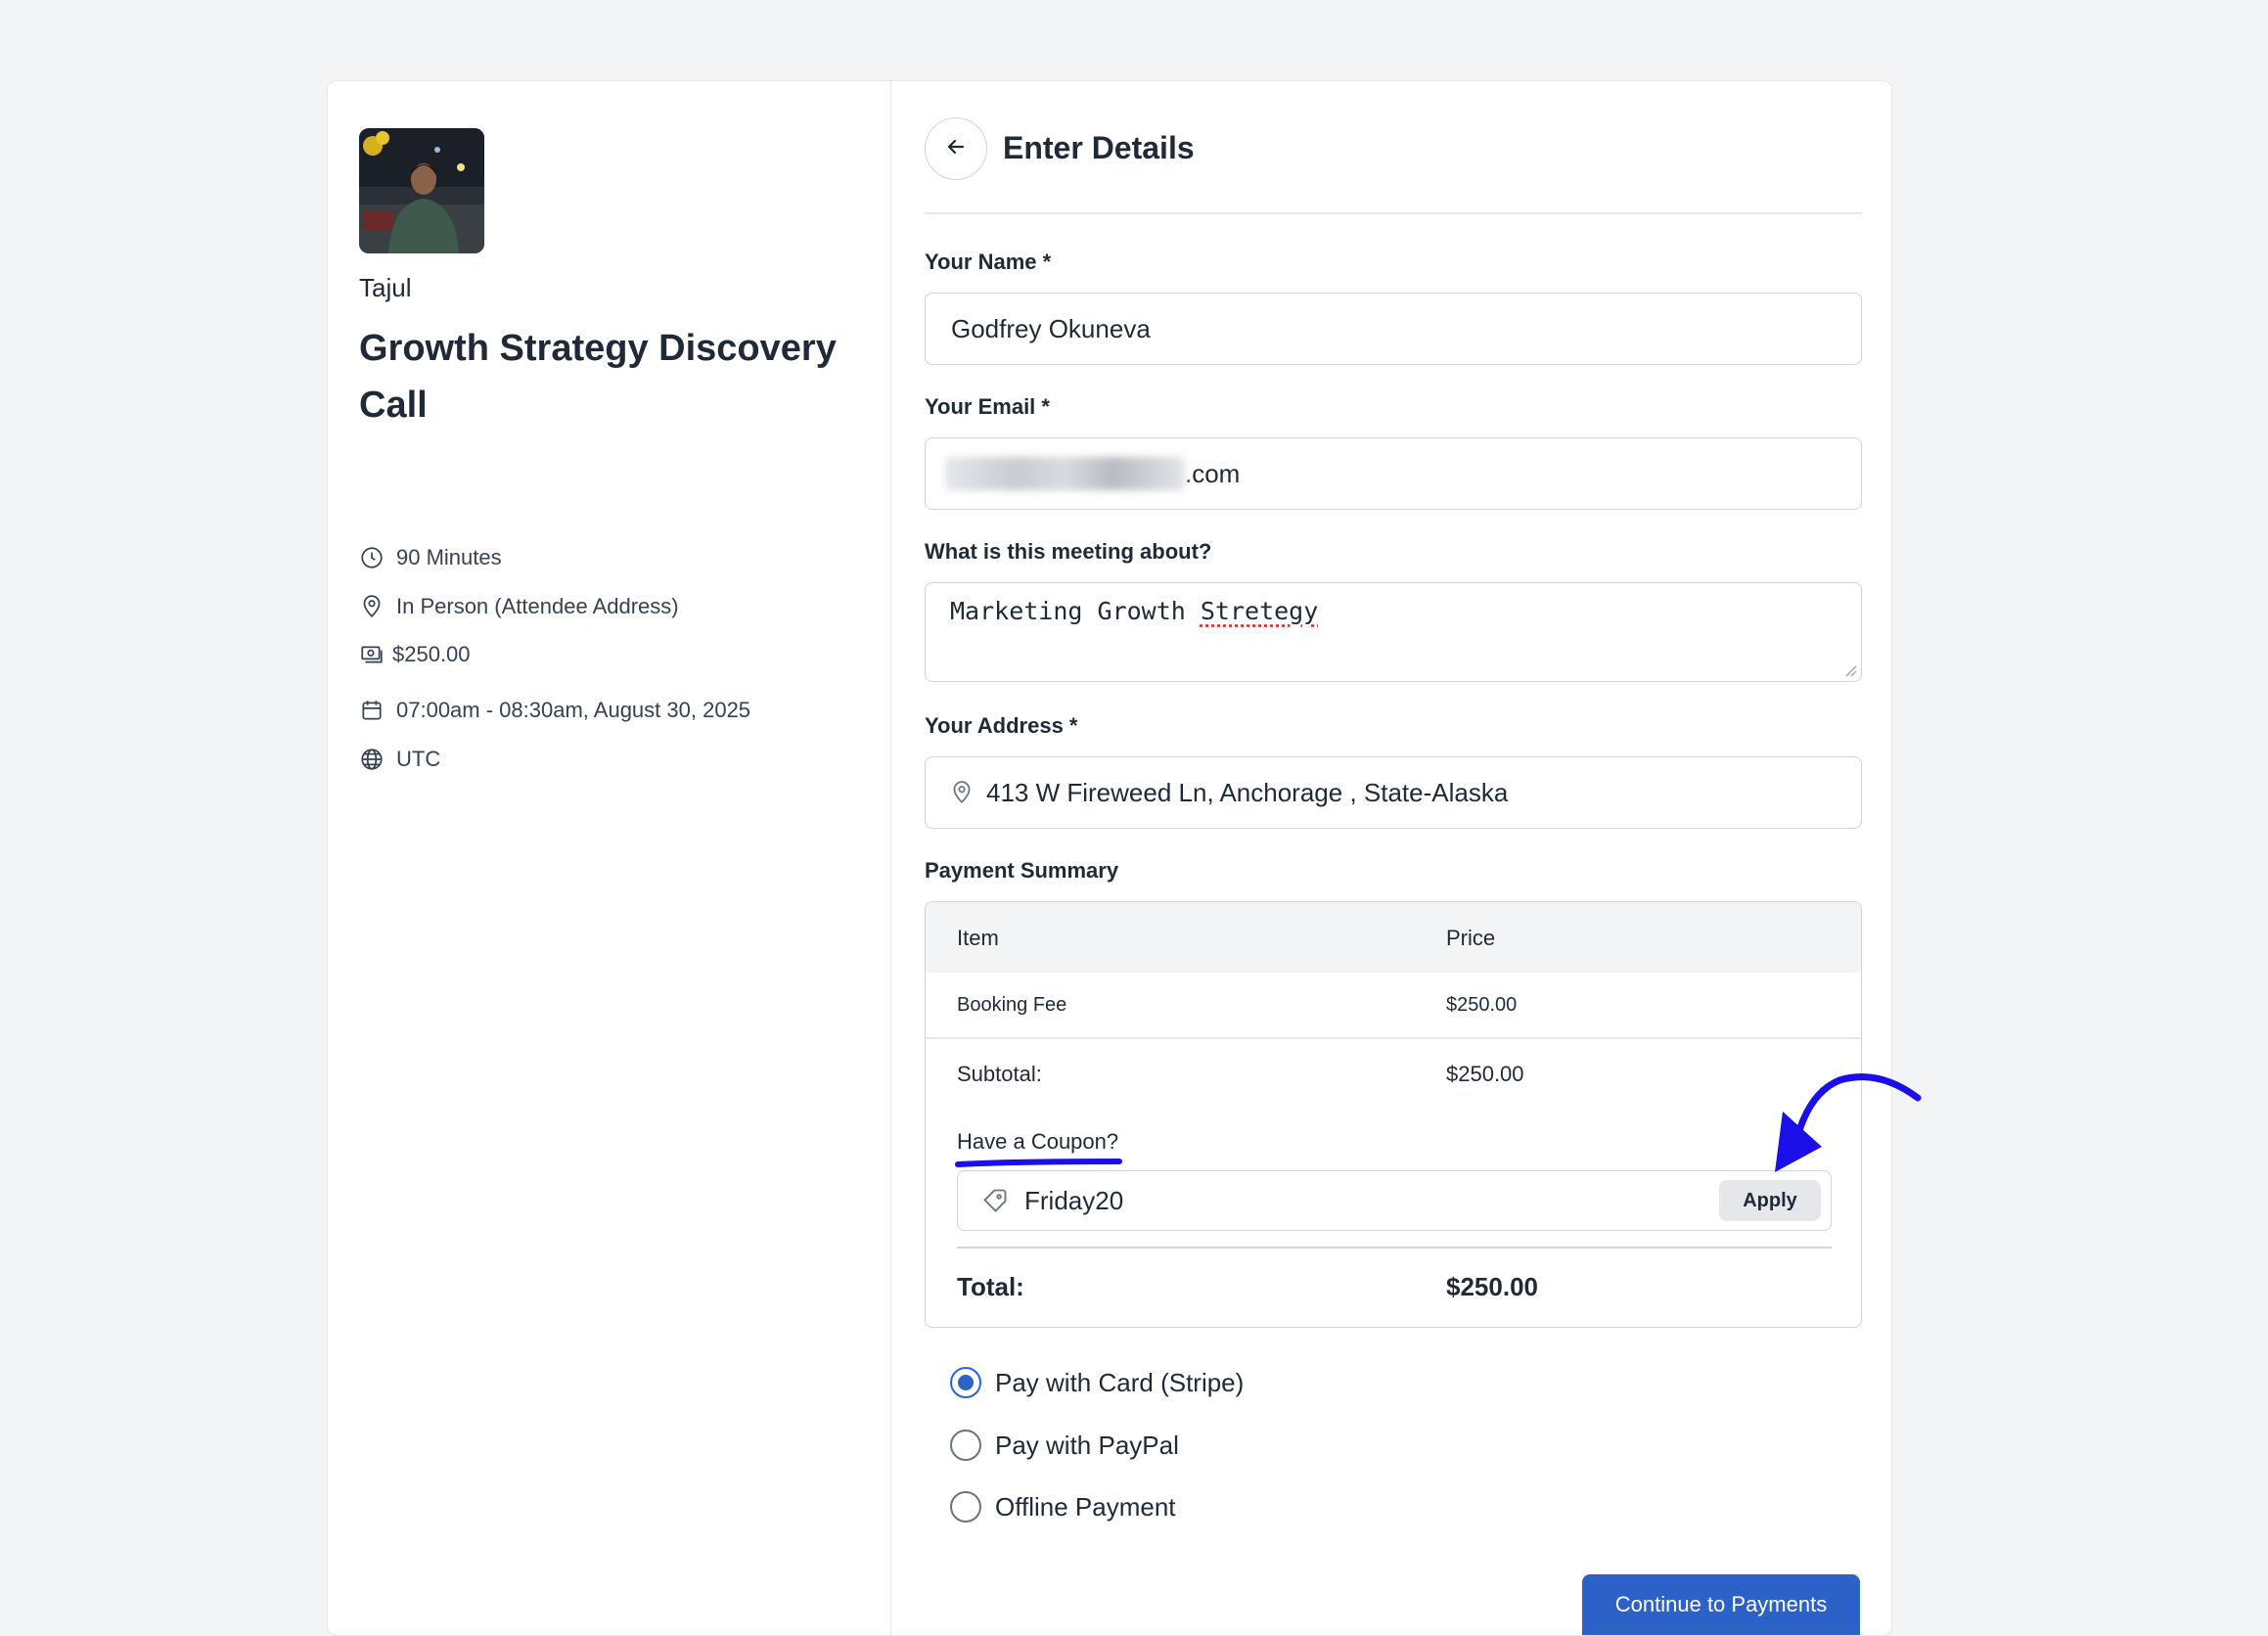 The image size is (2268, 1636). What do you see at coordinates (1492, 1286) in the screenshot?
I see `total-value: $250.00` at bounding box center [1492, 1286].